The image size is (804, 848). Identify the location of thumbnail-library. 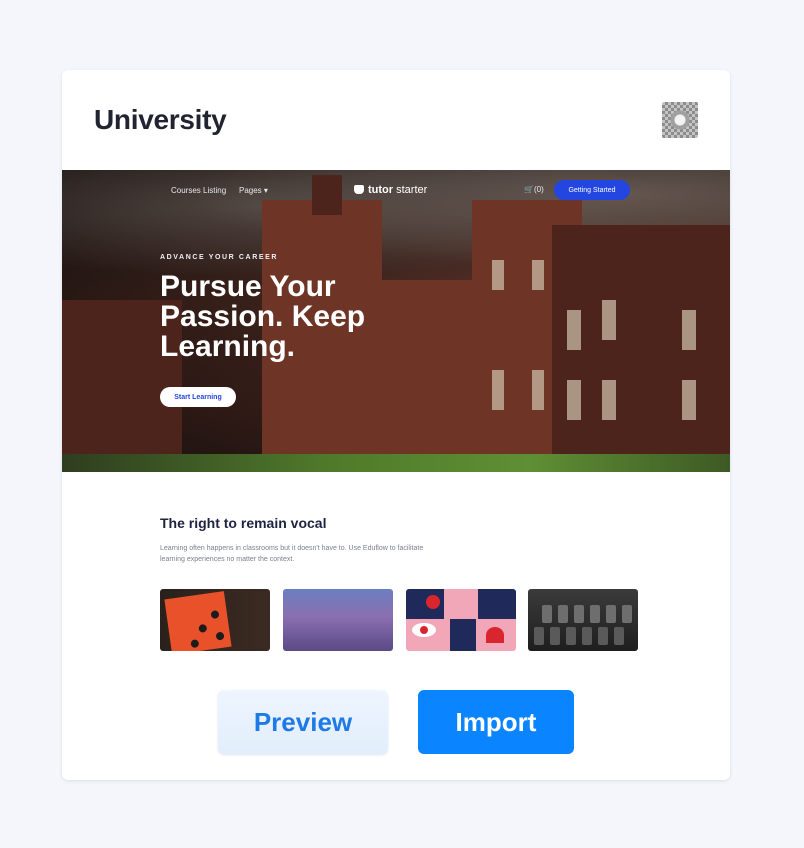
(338, 620).